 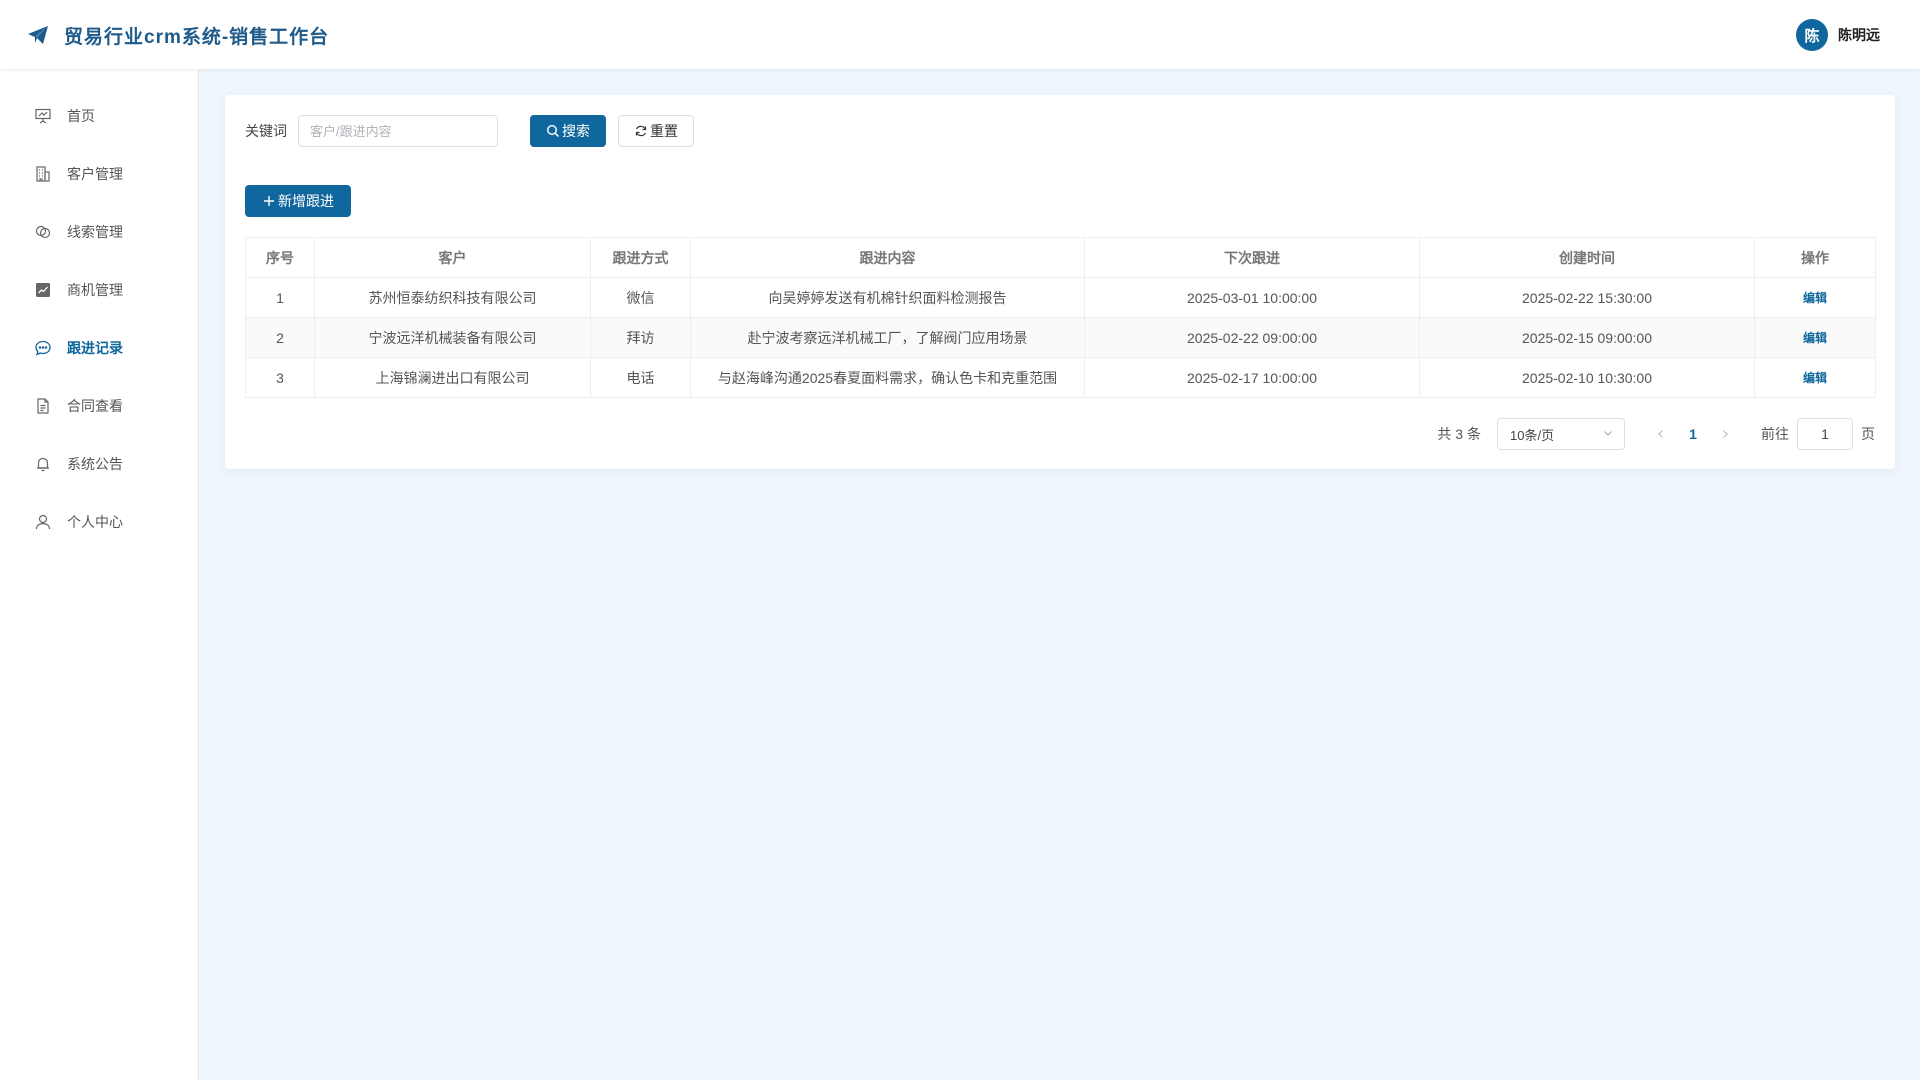 What do you see at coordinates (640, 297) in the screenshot?
I see `row-method: 微信` at bounding box center [640, 297].